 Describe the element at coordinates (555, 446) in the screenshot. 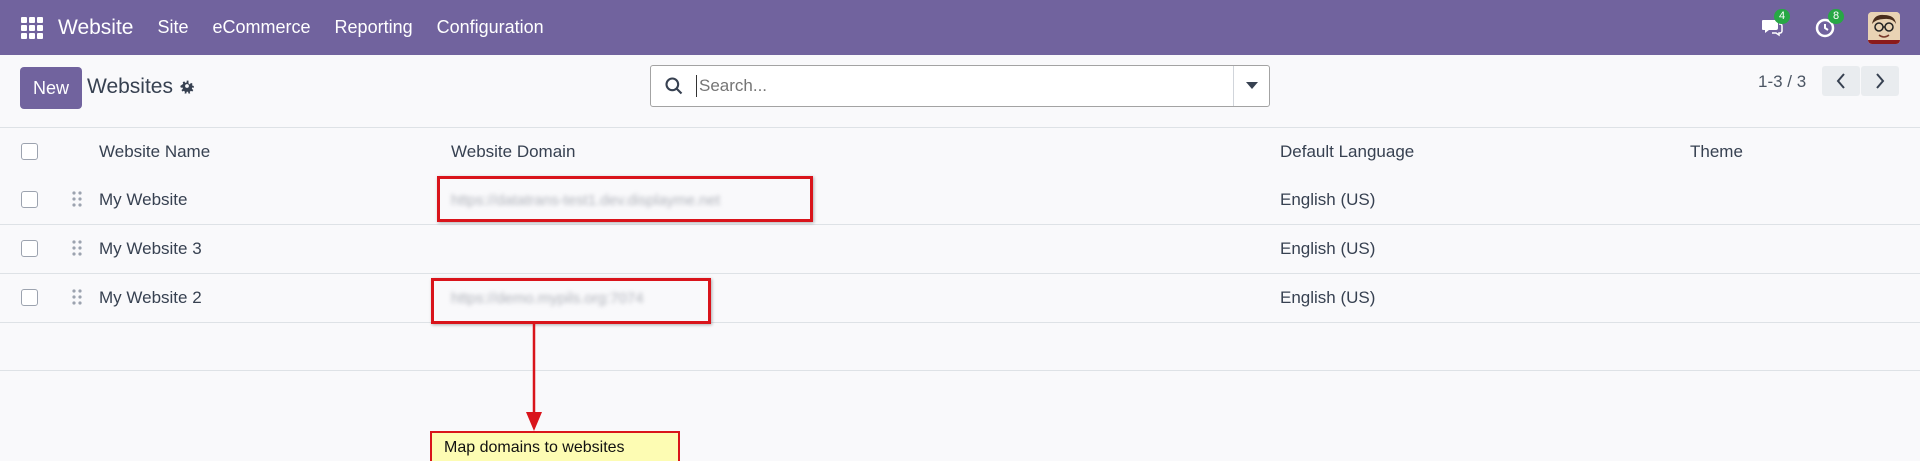

I see `annotation-callout: Map domains to websites` at that location.